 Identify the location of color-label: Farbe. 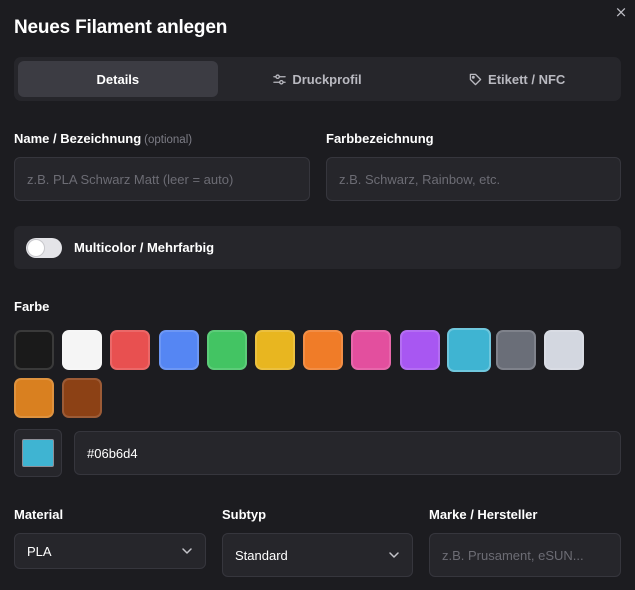
(32, 306).